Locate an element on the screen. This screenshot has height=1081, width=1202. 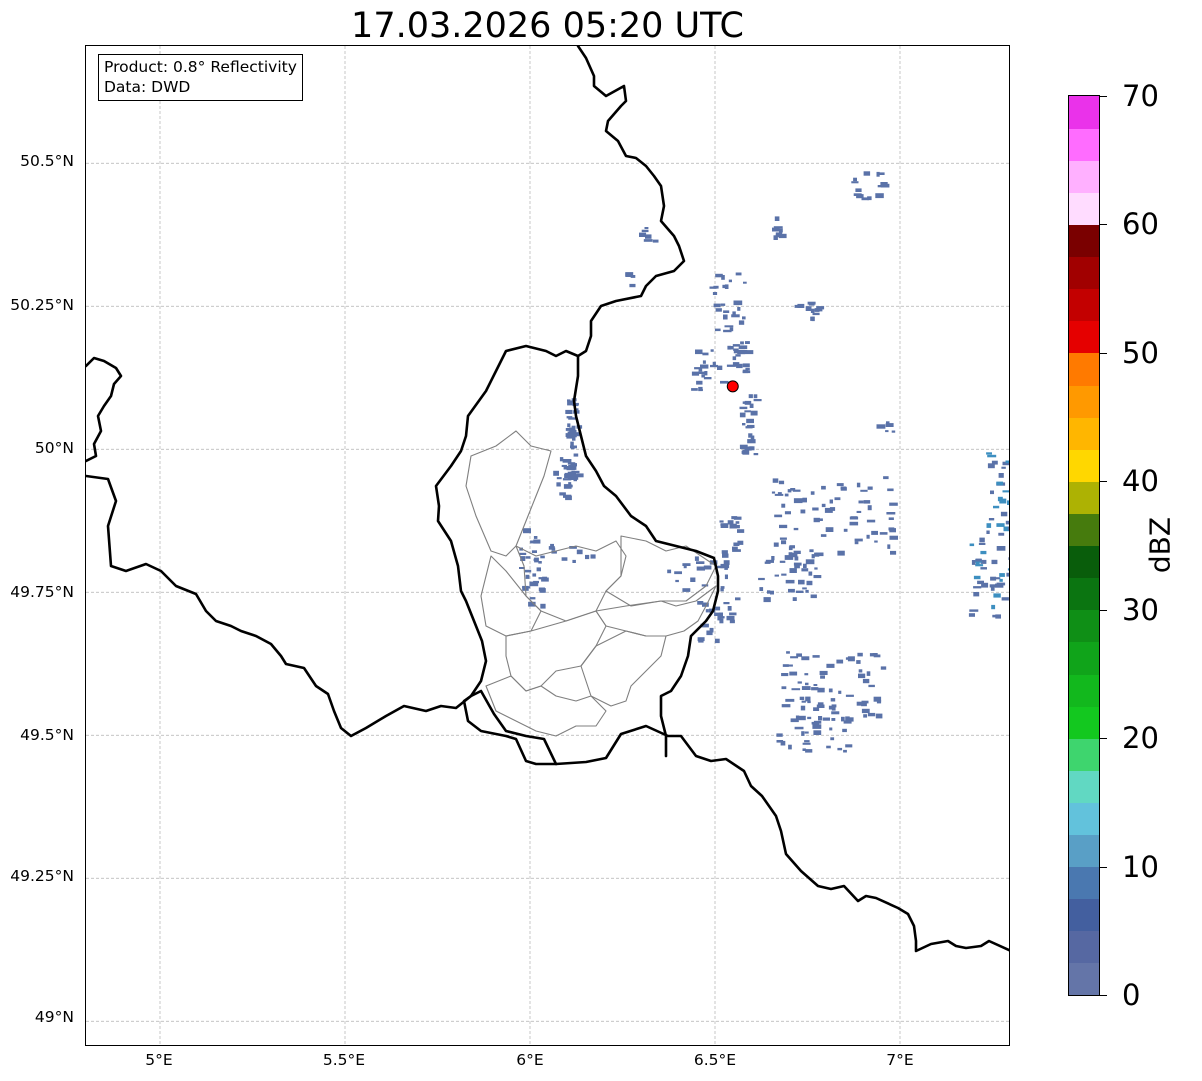
latitude-label: 50.5°N is located at coordinates (47, 161).